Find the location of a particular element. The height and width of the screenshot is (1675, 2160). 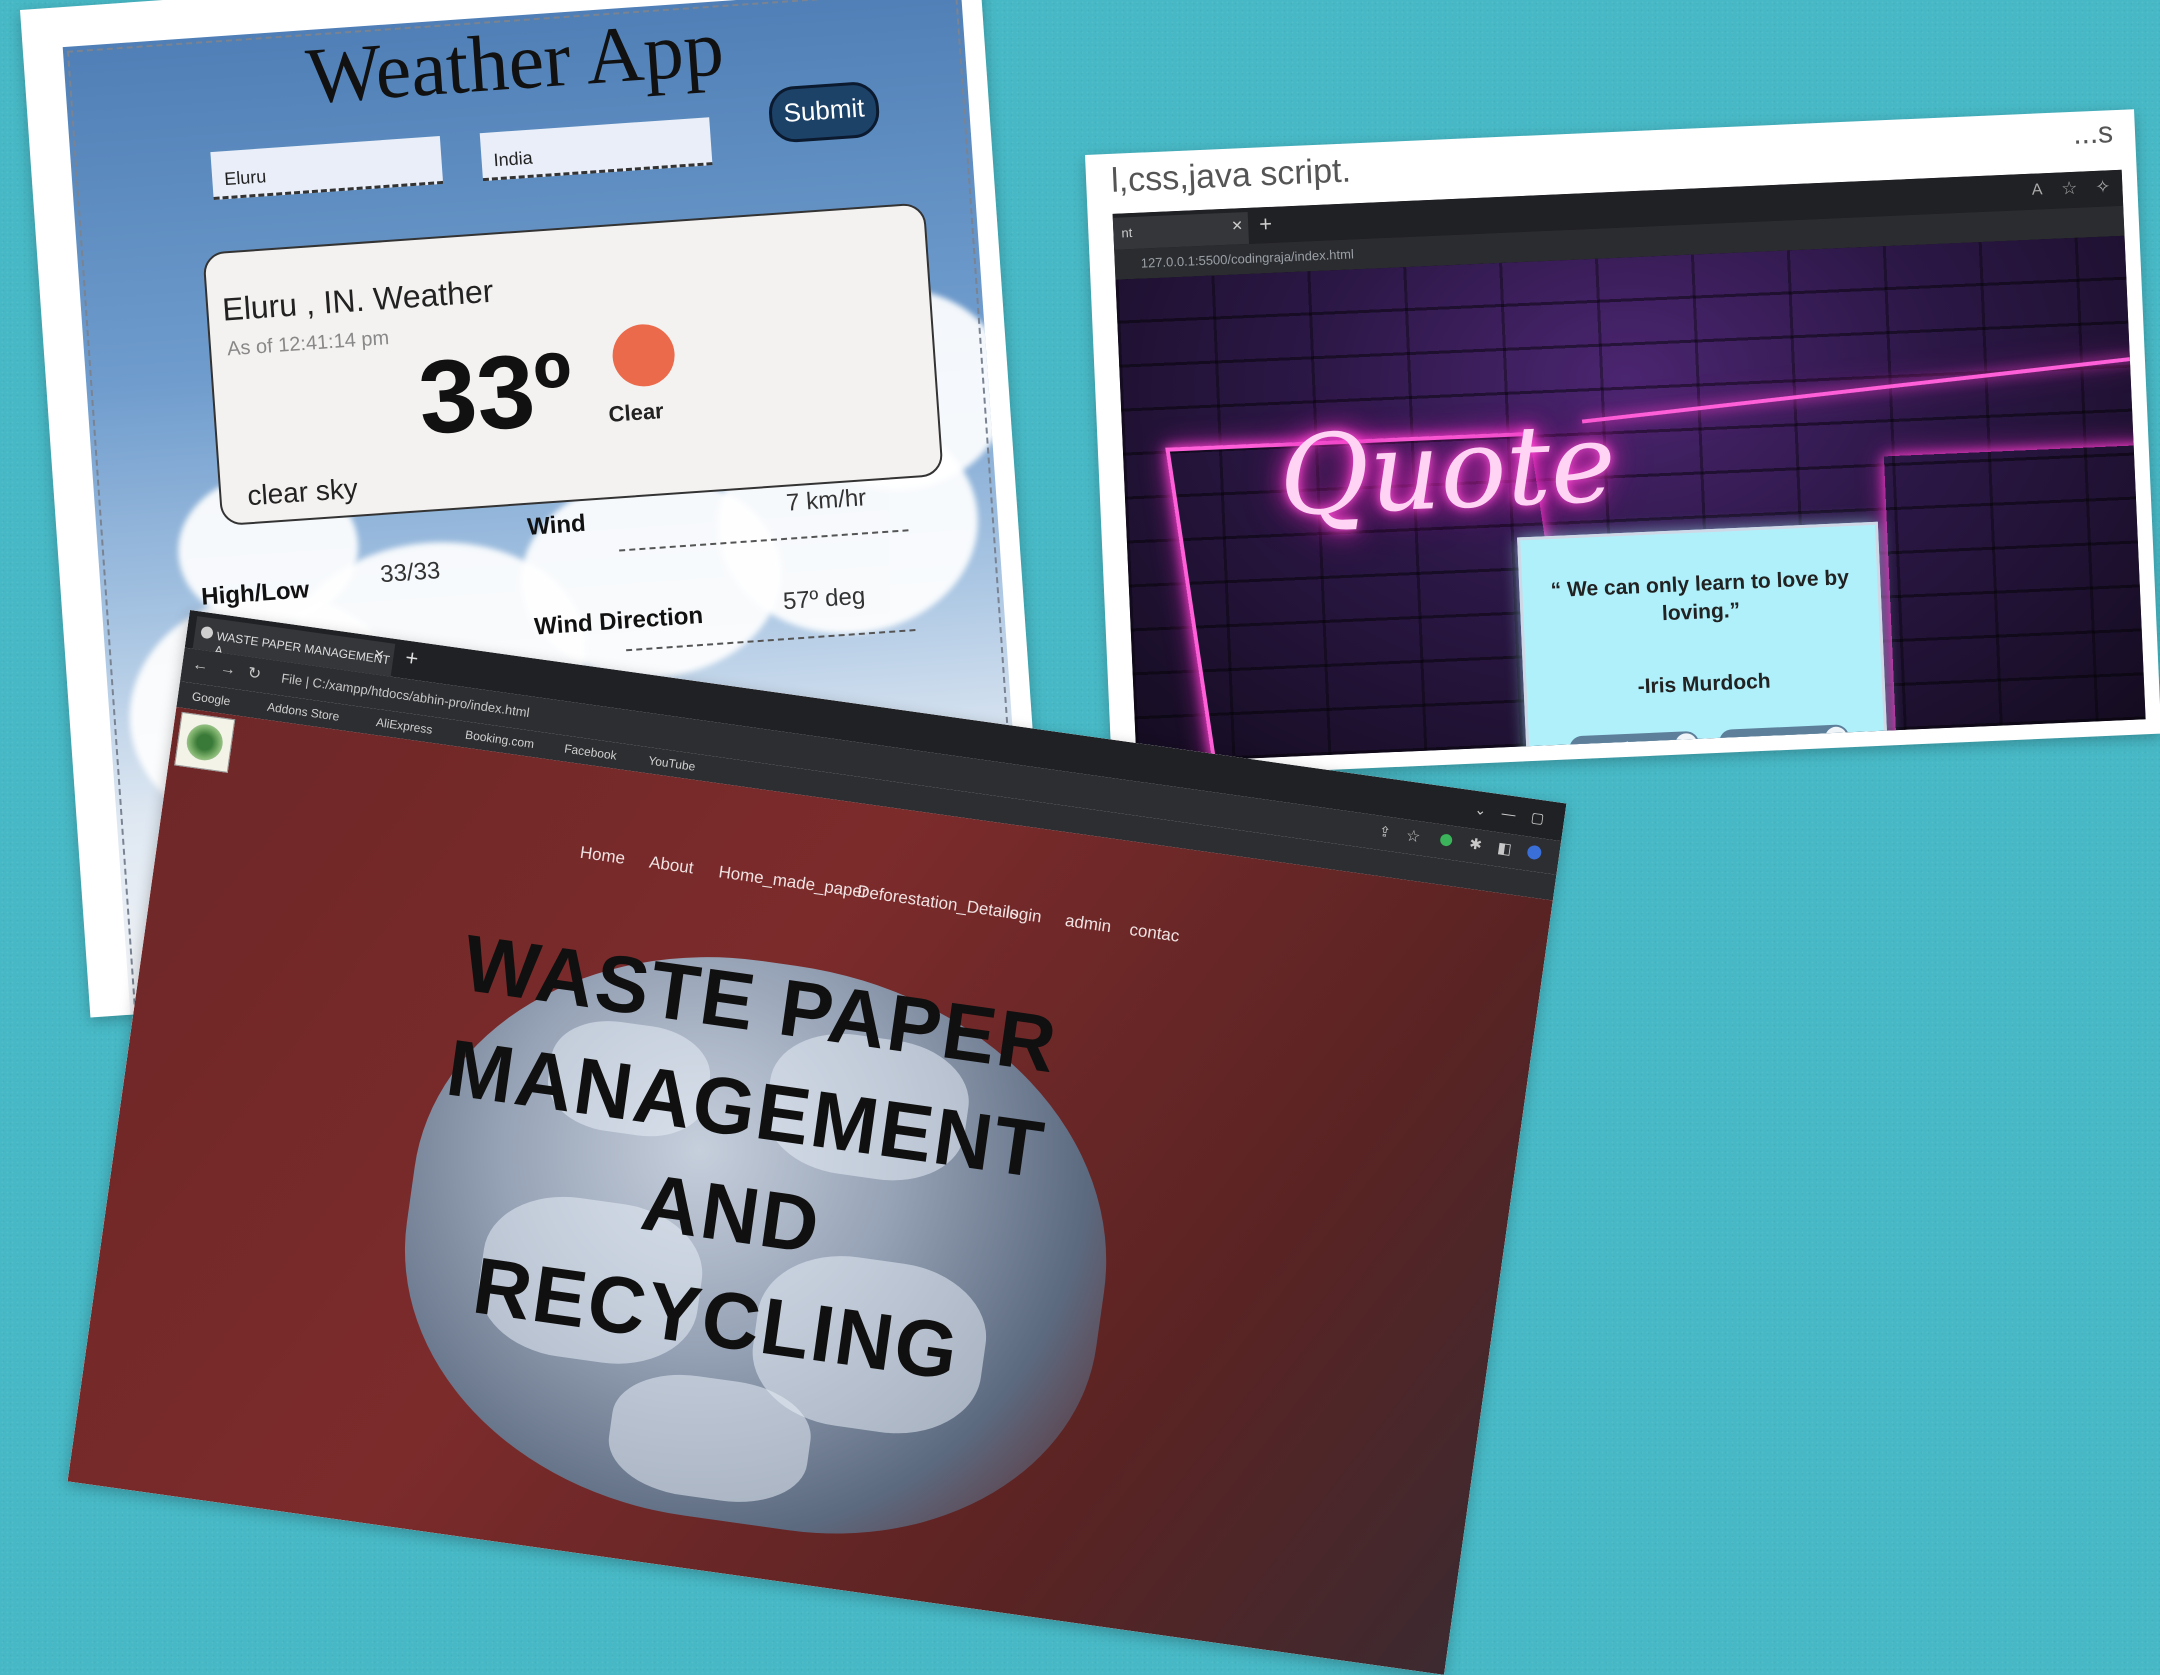

window-controls: ⌄ — ▢ is located at coordinates (1510, 814).